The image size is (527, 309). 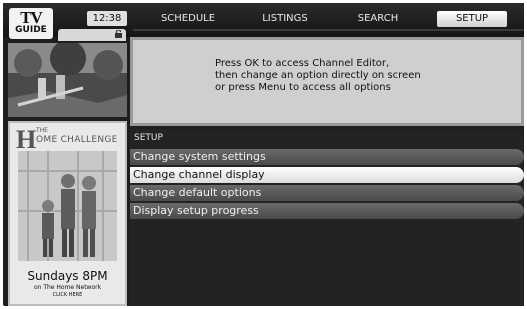 I want to click on video-scene, so click(x=67, y=80).